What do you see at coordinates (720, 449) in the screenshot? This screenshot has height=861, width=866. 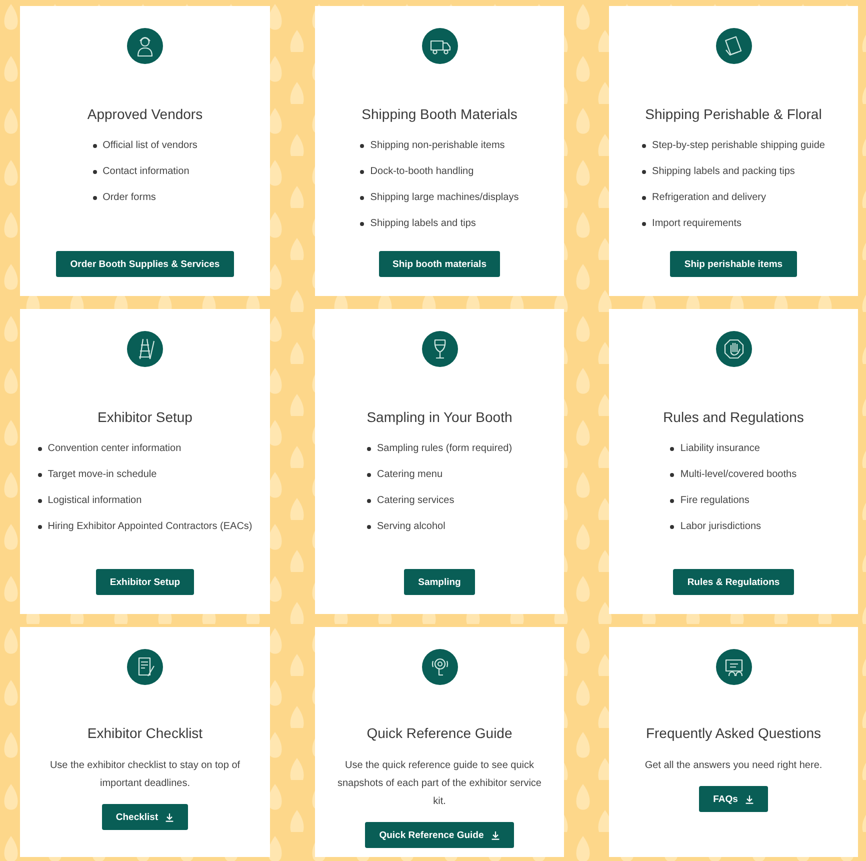 I see `list-item: Liability insurance` at bounding box center [720, 449].